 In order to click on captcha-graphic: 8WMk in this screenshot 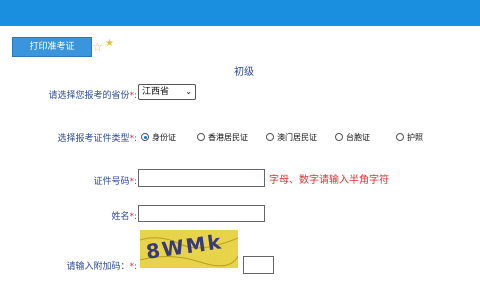, I will do `click(189, 249)`.